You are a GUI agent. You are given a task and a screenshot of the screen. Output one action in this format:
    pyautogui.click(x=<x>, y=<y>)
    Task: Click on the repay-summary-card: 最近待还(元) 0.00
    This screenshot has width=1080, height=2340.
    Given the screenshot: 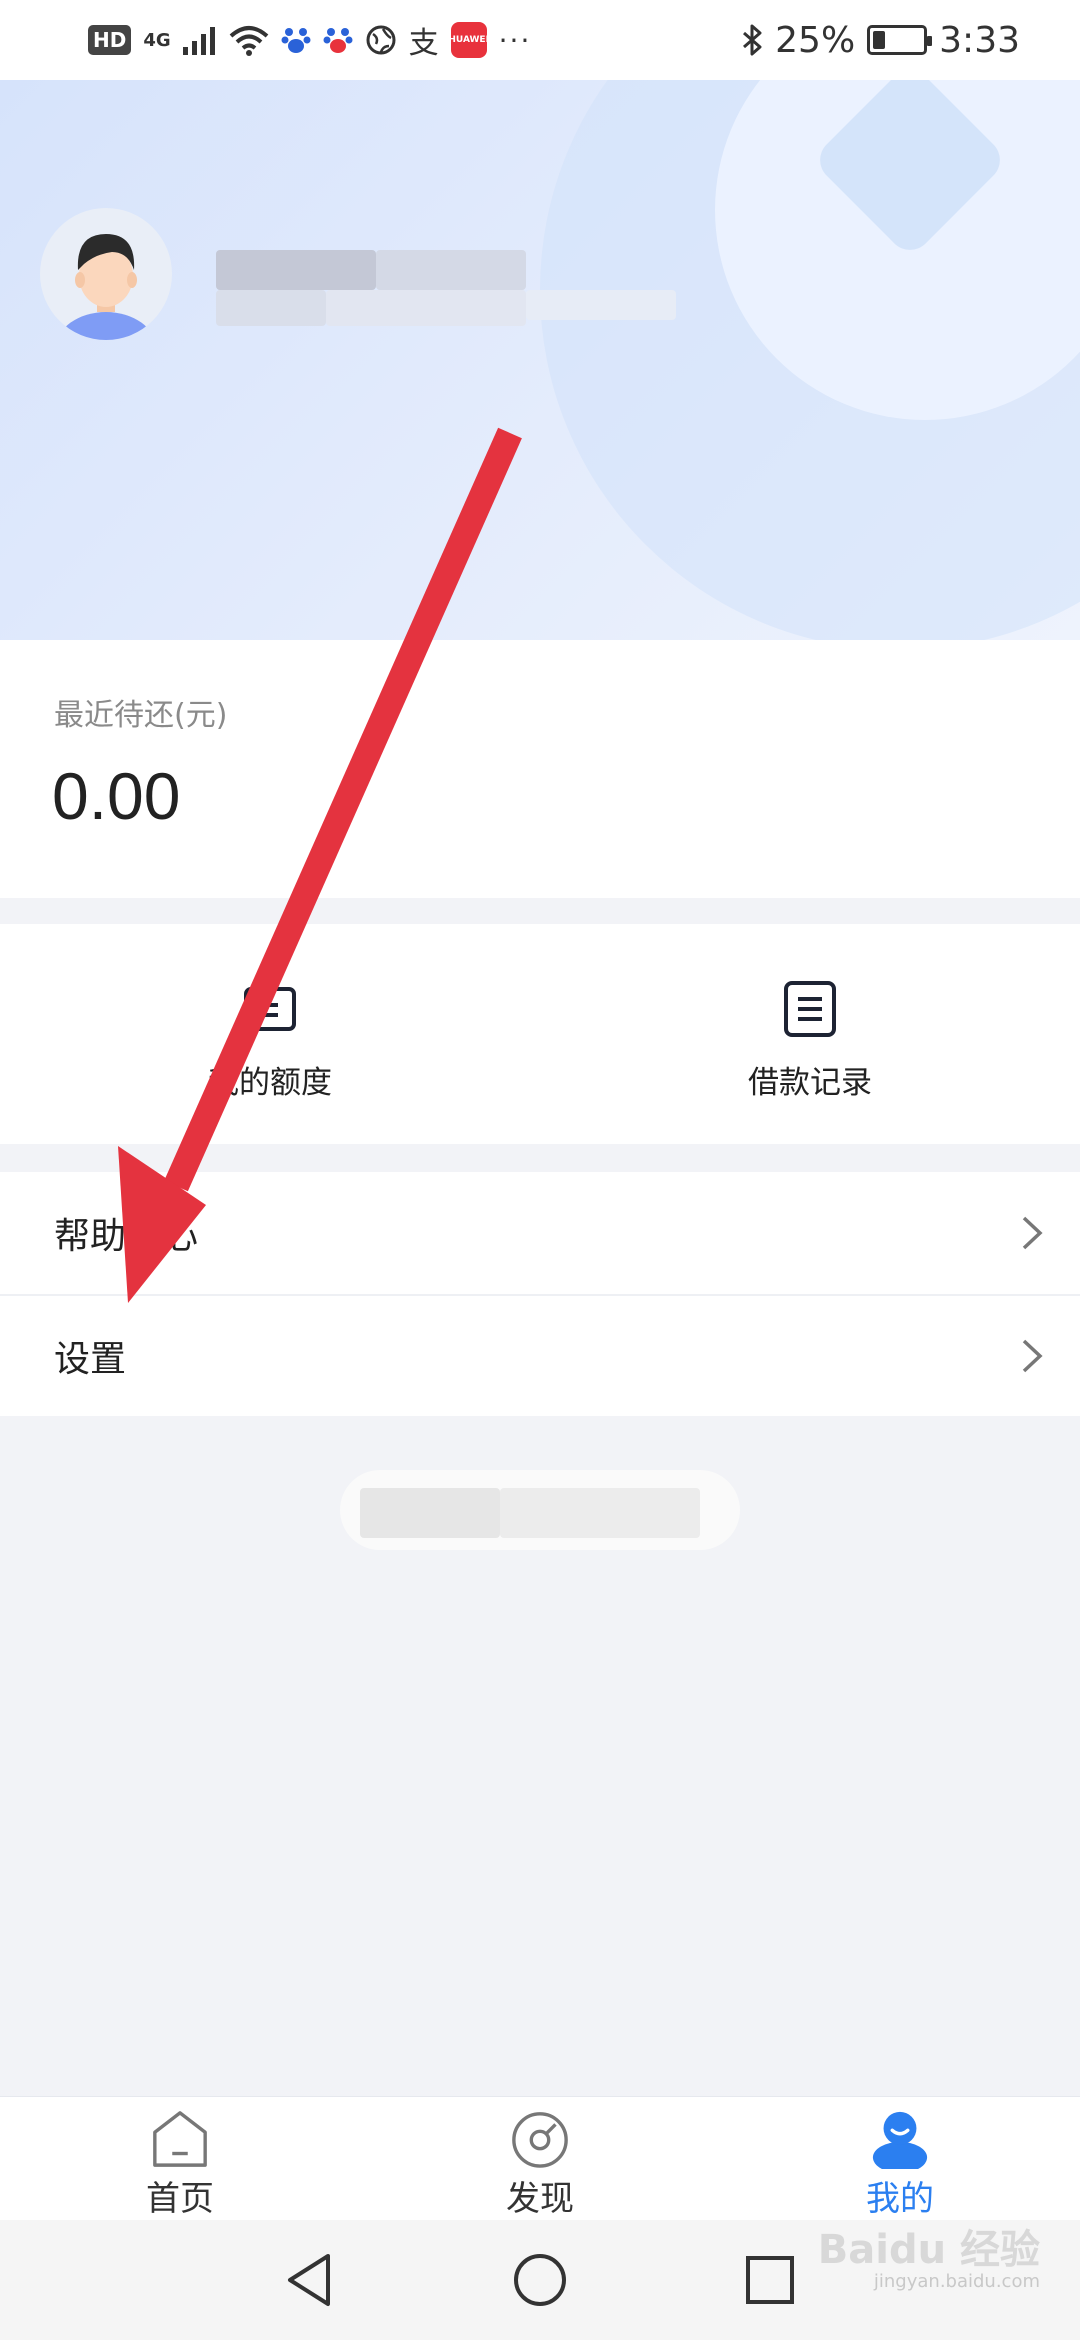 What is the action you would take?
    pyautogui.click(x=540, y=769)
    